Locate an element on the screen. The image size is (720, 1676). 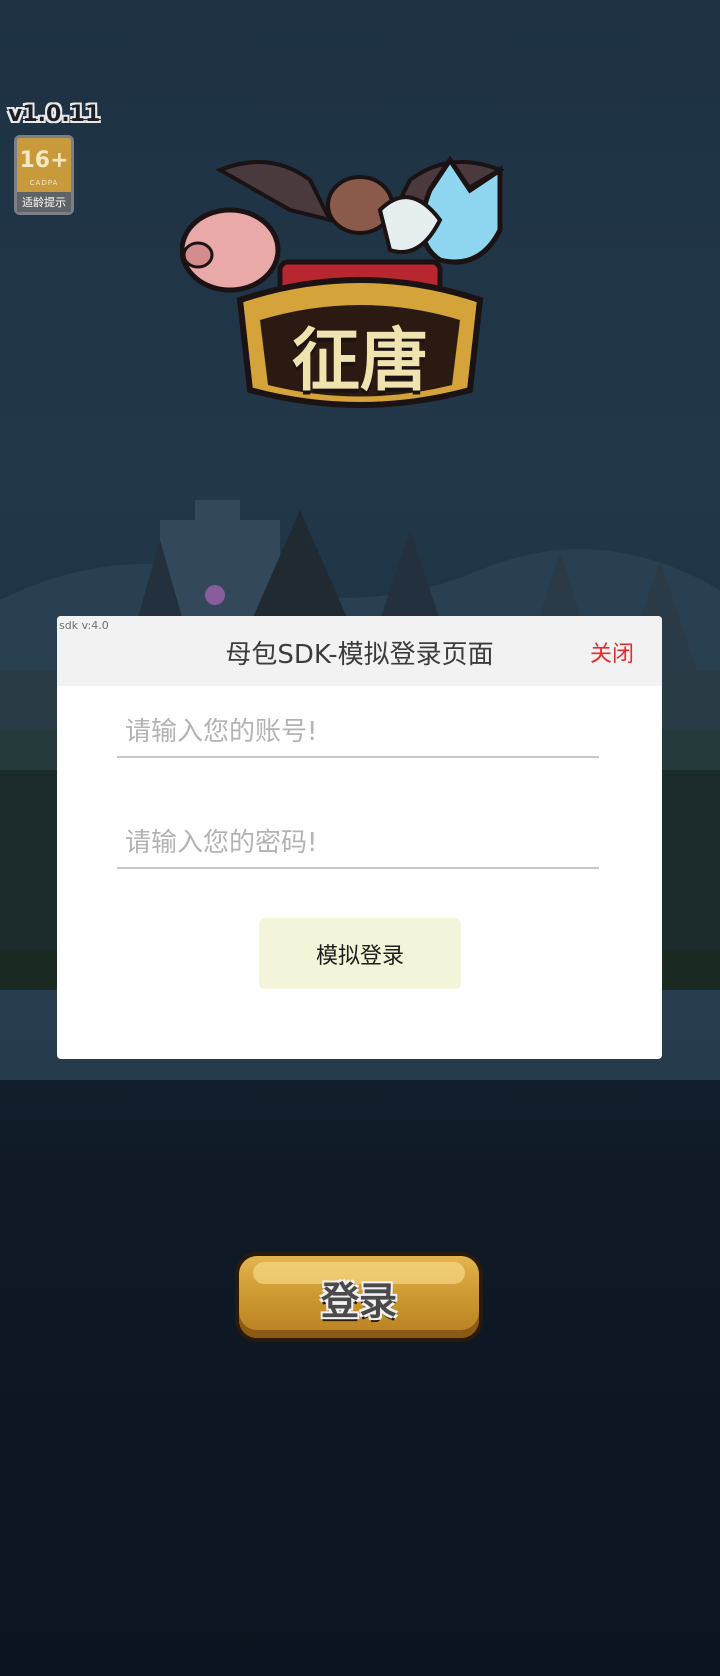
logo-title: 征唐 is located at coordinates (359, 361).